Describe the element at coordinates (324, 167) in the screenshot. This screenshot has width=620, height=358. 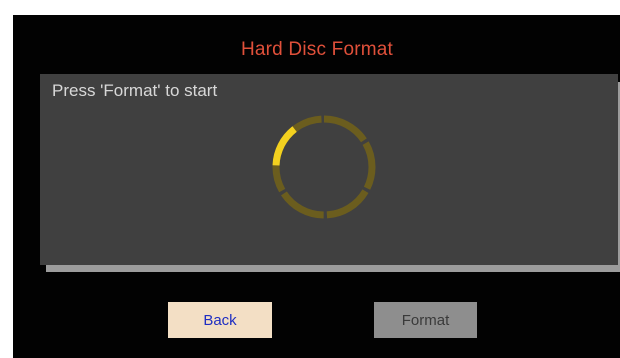
I see `loading-spinner-icon` at that location.